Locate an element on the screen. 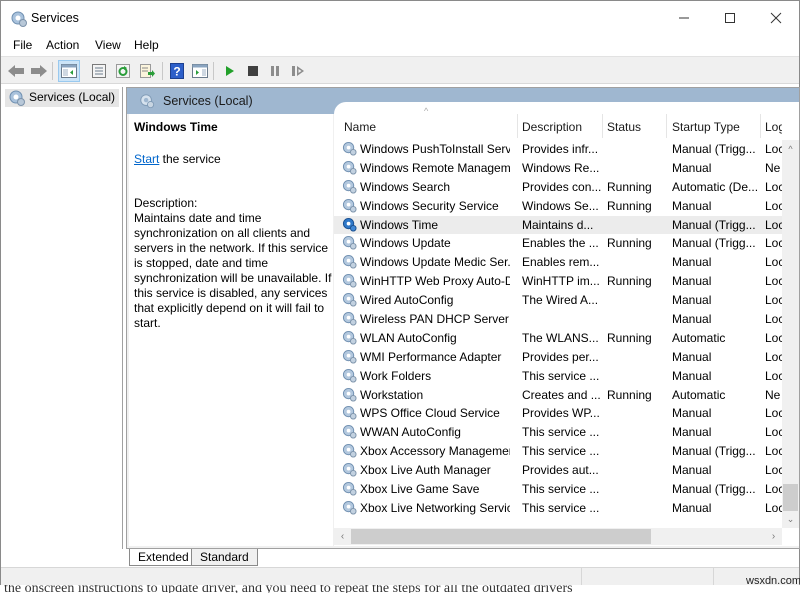 The image size is (800, 593). back-button is located at coordinates (16, 71).